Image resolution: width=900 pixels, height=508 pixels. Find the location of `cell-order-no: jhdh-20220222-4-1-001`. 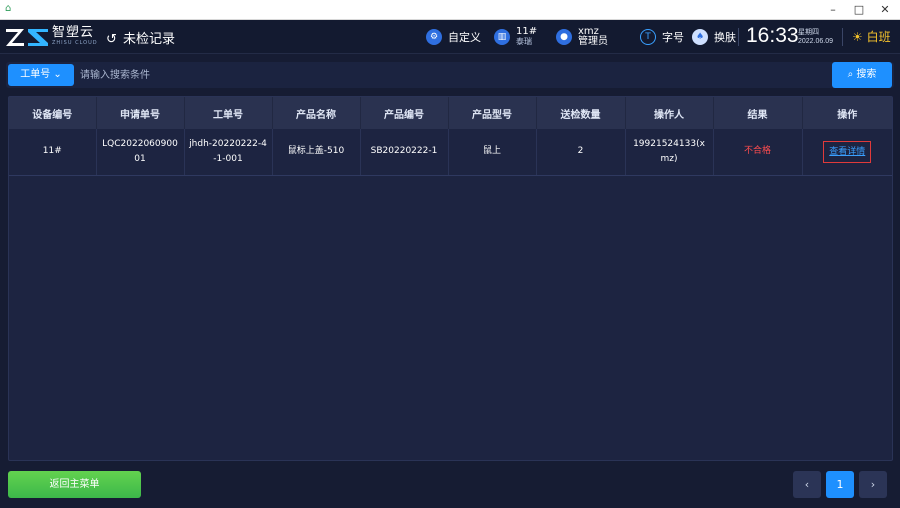

cell-order-no: jhdh-20220222-4-1-001 is located at coordinates (228, 152).